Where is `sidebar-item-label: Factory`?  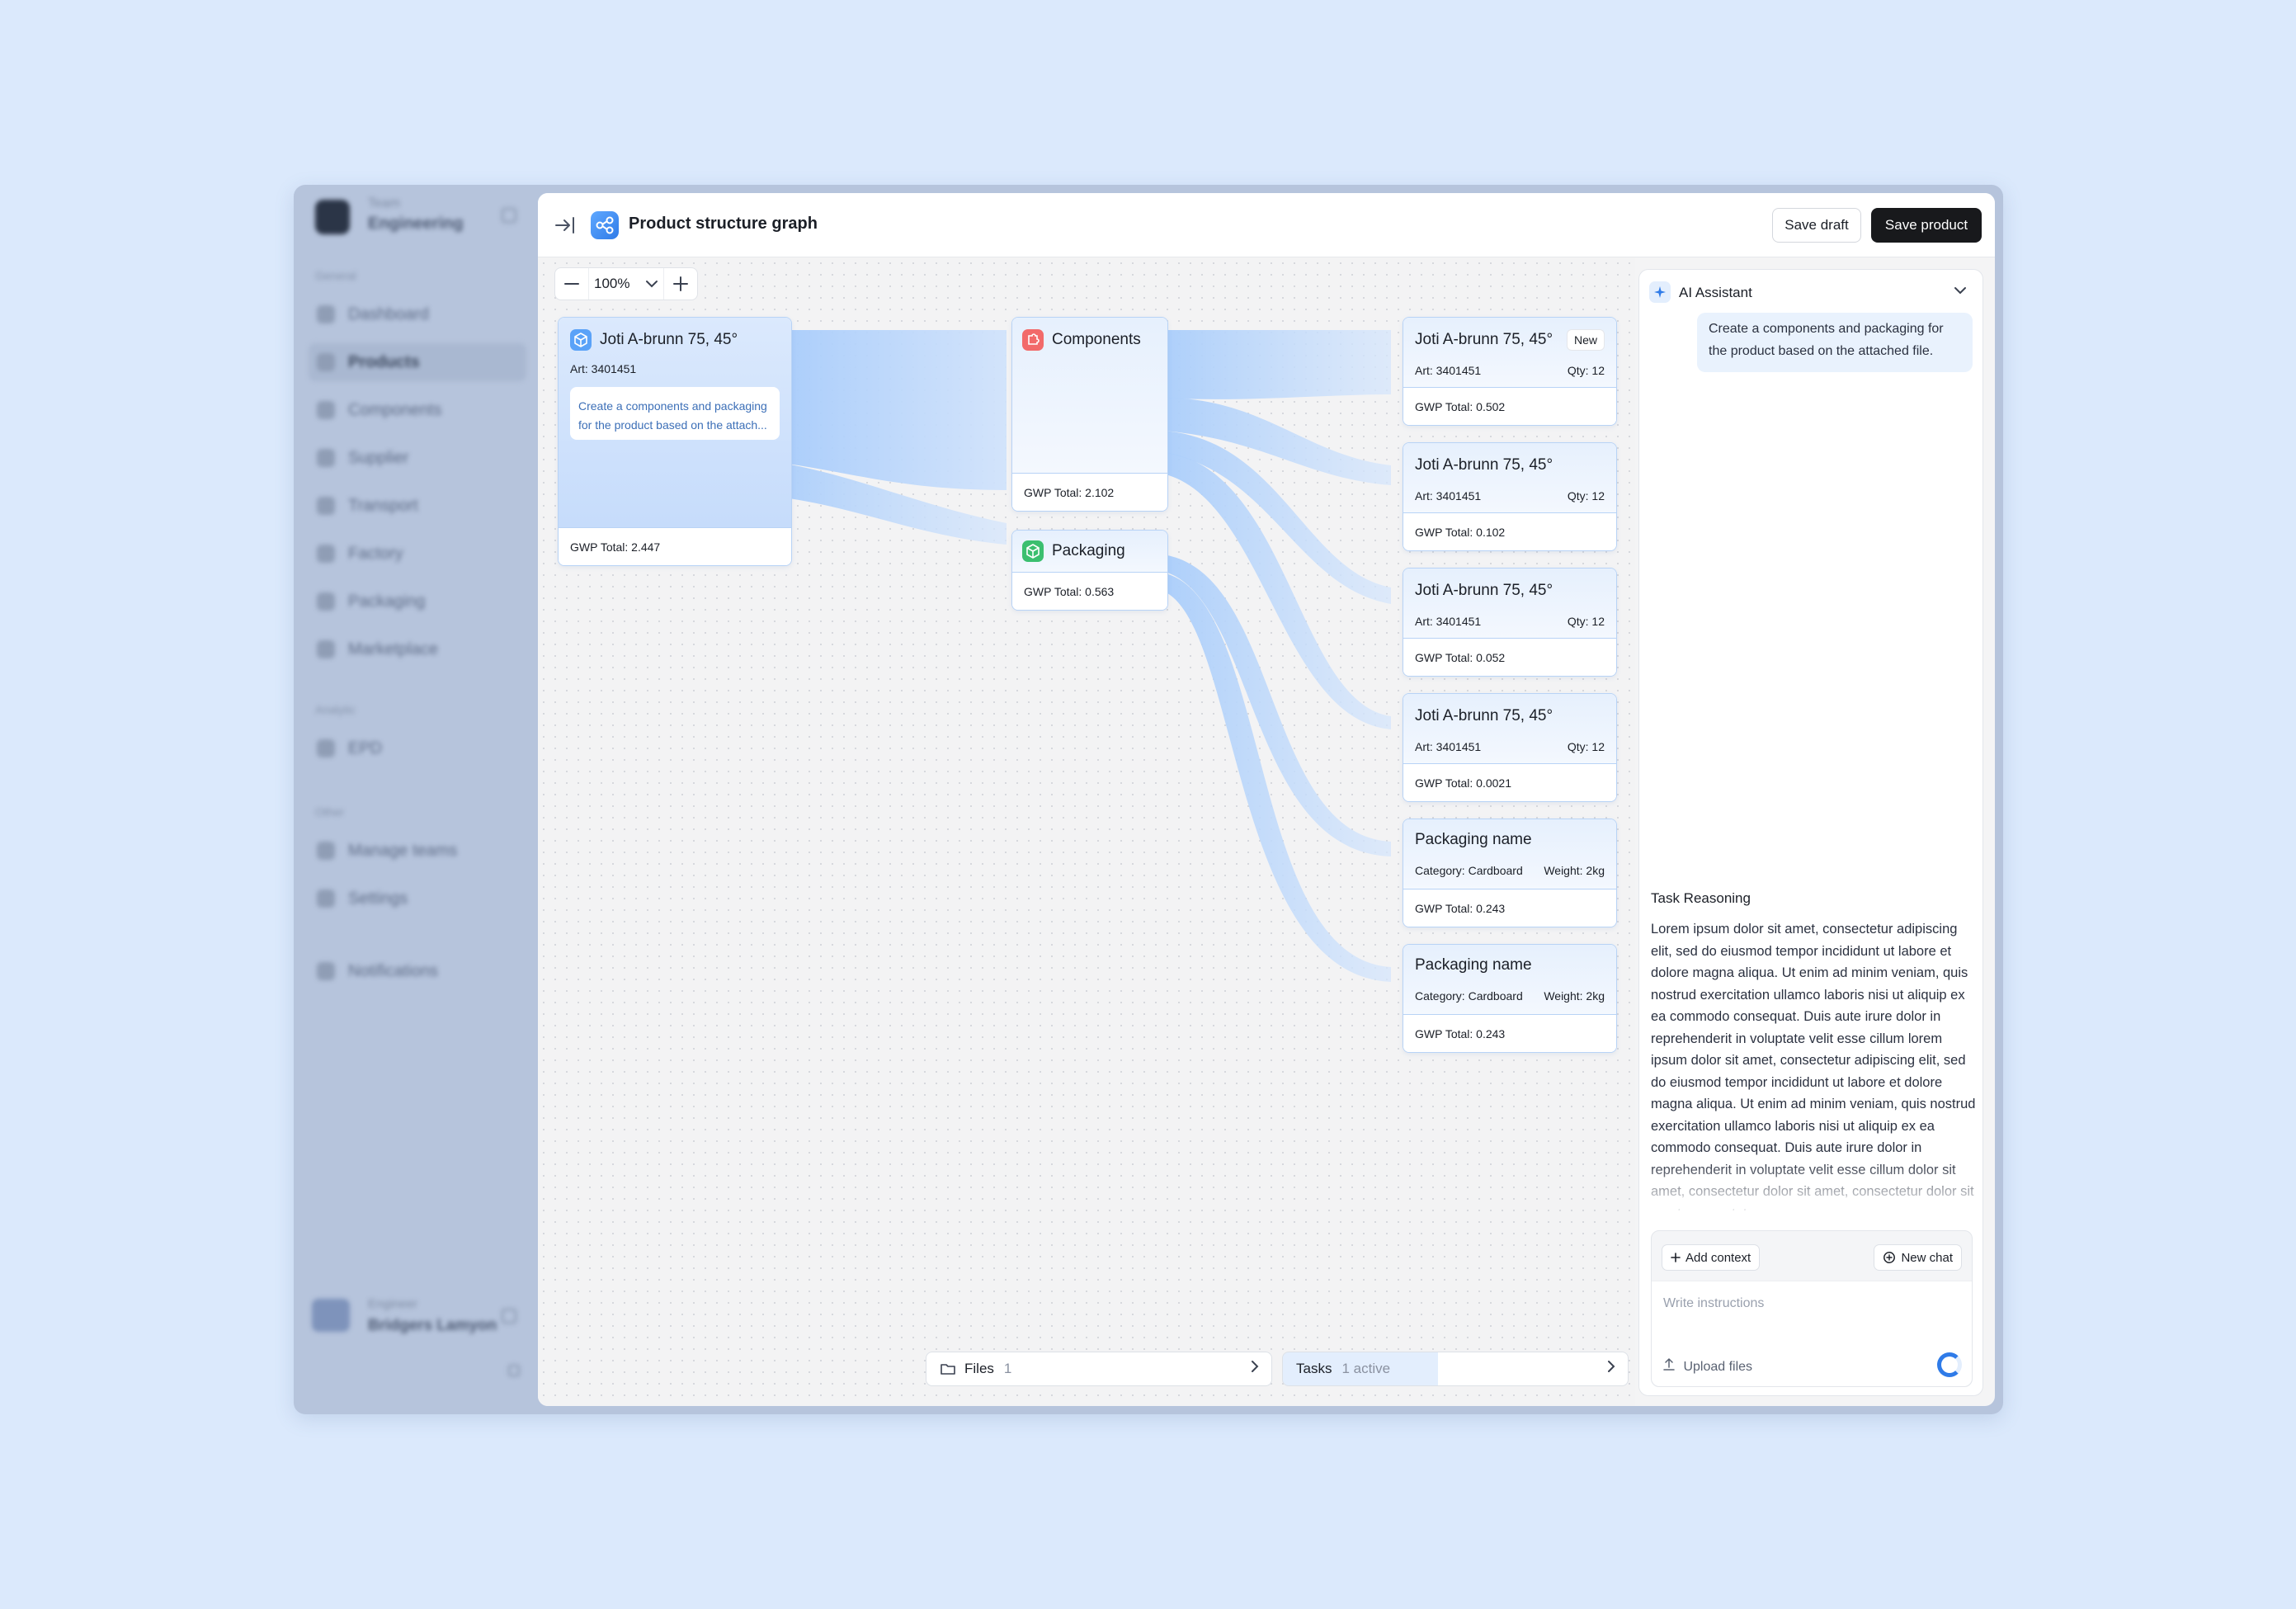 sidebar-item-label: Factory is located at coordinates (375, 553).